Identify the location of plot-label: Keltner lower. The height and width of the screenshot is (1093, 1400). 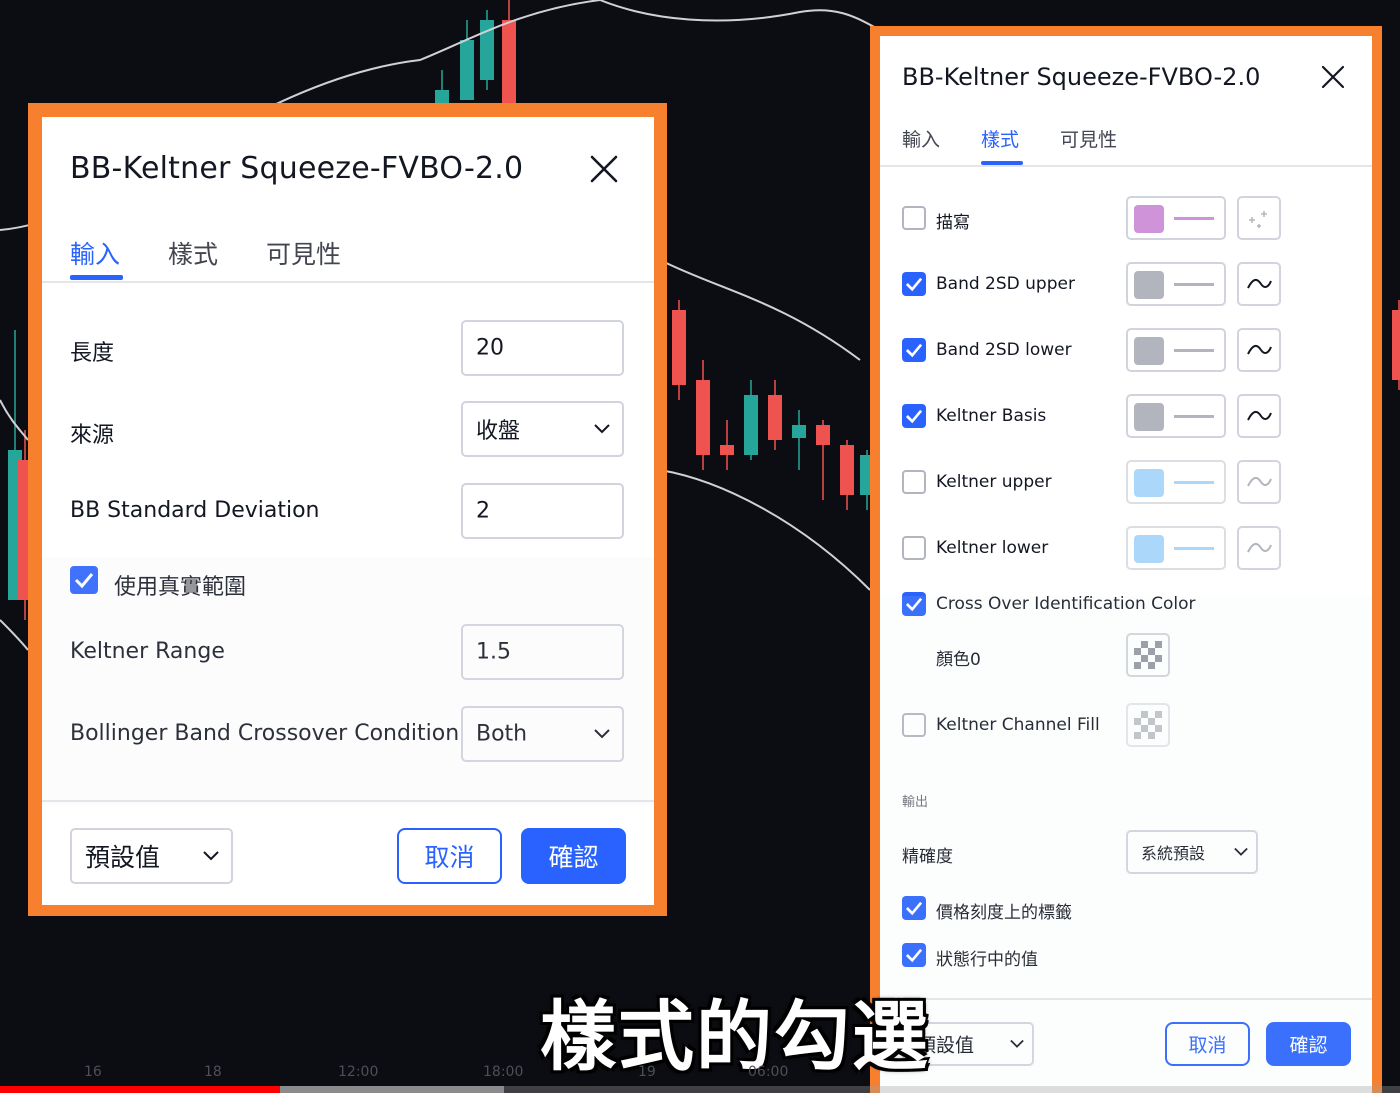
(992, 548).